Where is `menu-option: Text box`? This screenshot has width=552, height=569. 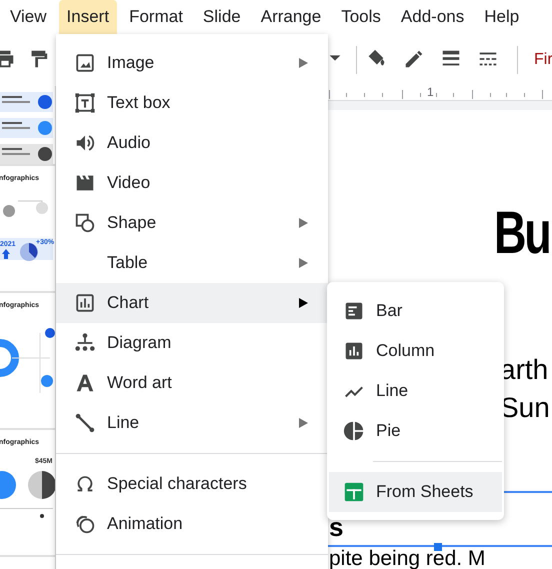
menu-option: Text box is located at coordinates (192, 103).